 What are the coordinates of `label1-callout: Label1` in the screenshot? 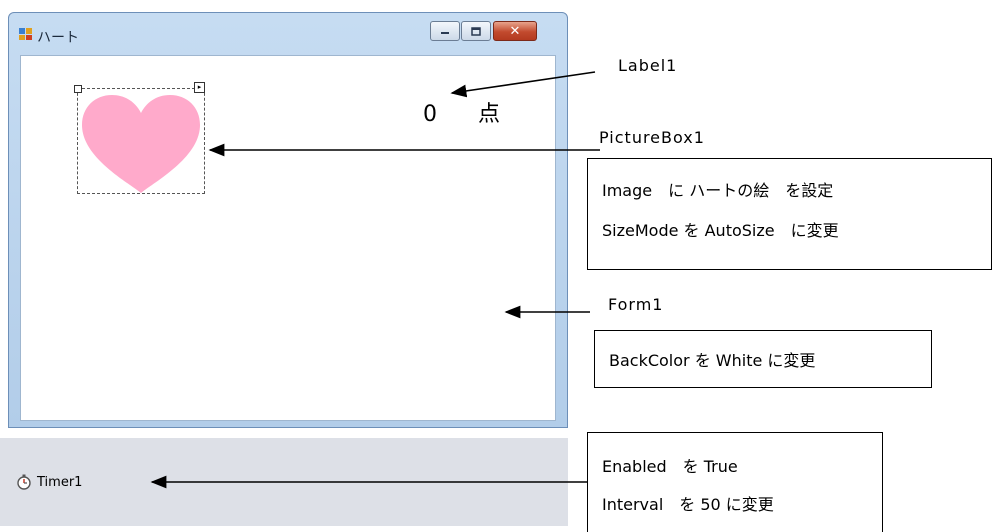 It's located at (648, 65).